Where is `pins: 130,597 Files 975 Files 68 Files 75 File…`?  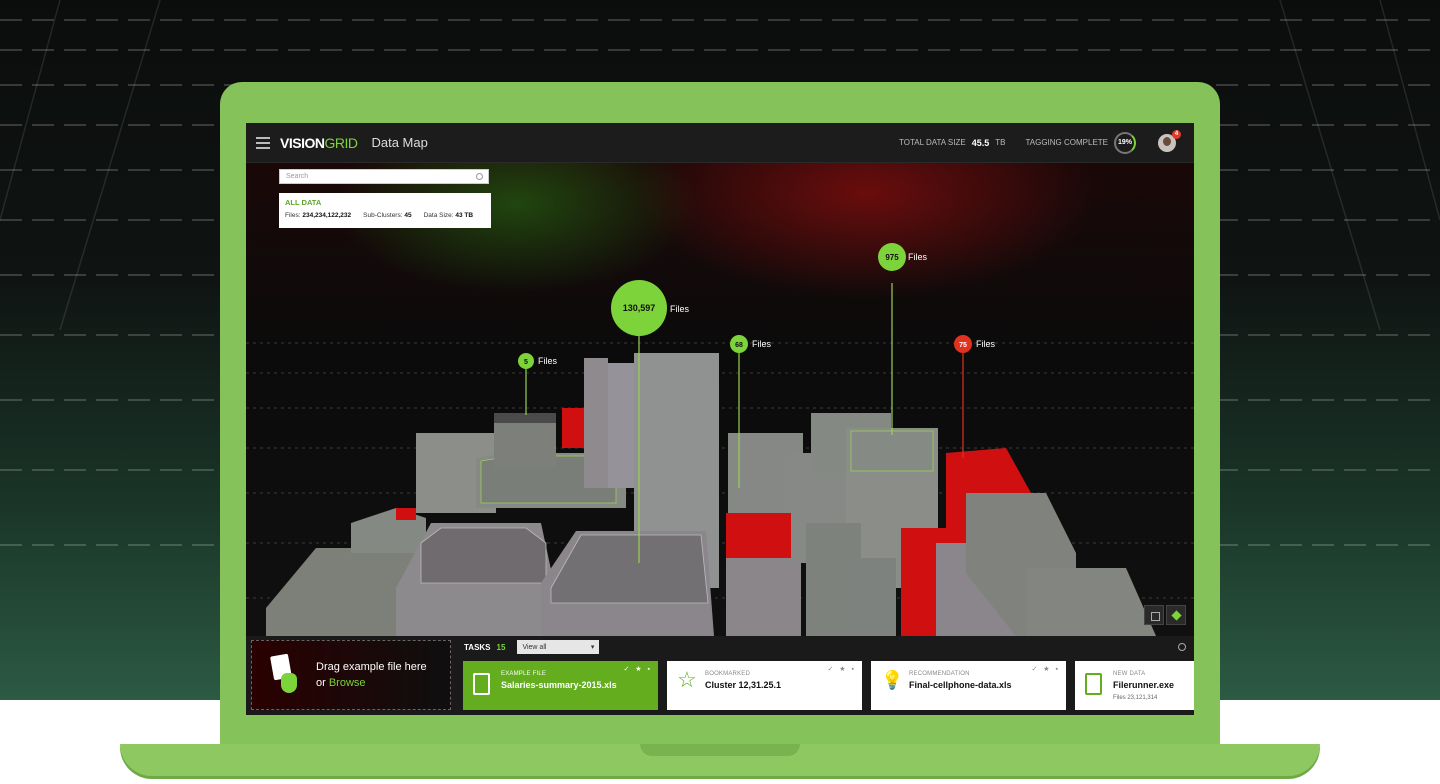 pins: 130,597 Files 975 Files 68 Files 75 File… is located at coordinates (757, 306).